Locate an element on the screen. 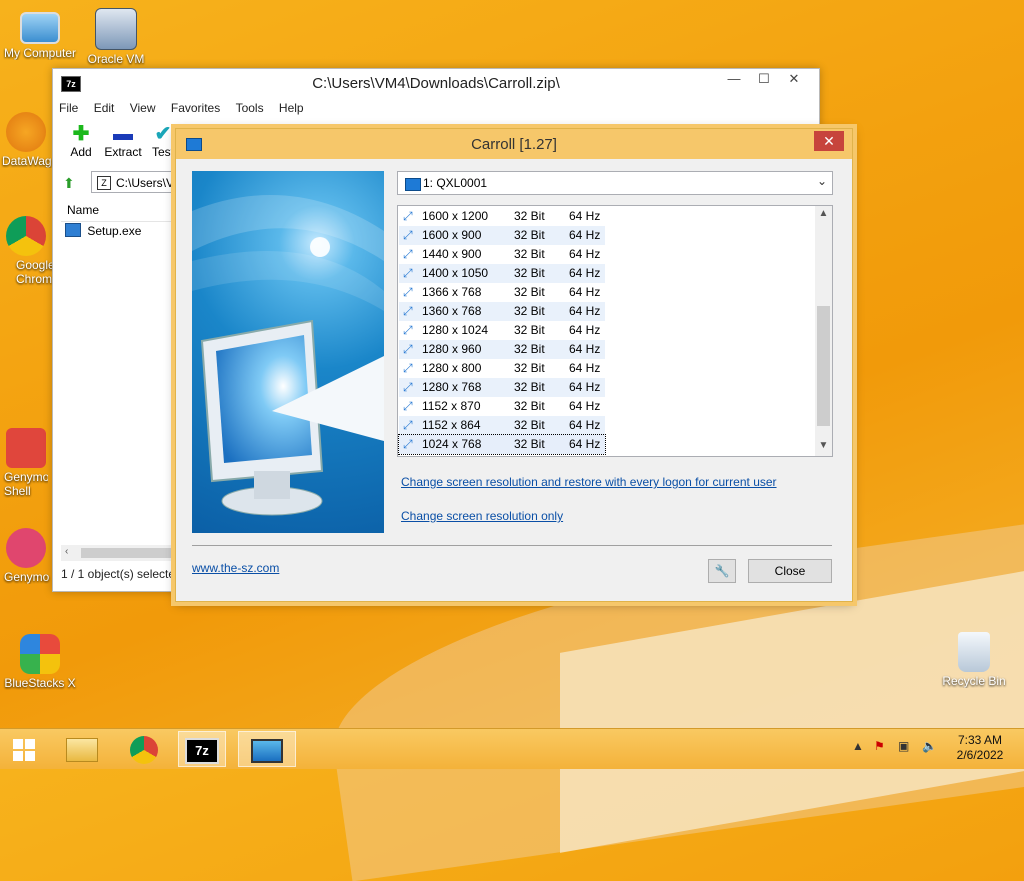 The width and height of the screenshot is (1024, 881). action-center-flag-icon: ⚑ is located at coordinates (879, 746).